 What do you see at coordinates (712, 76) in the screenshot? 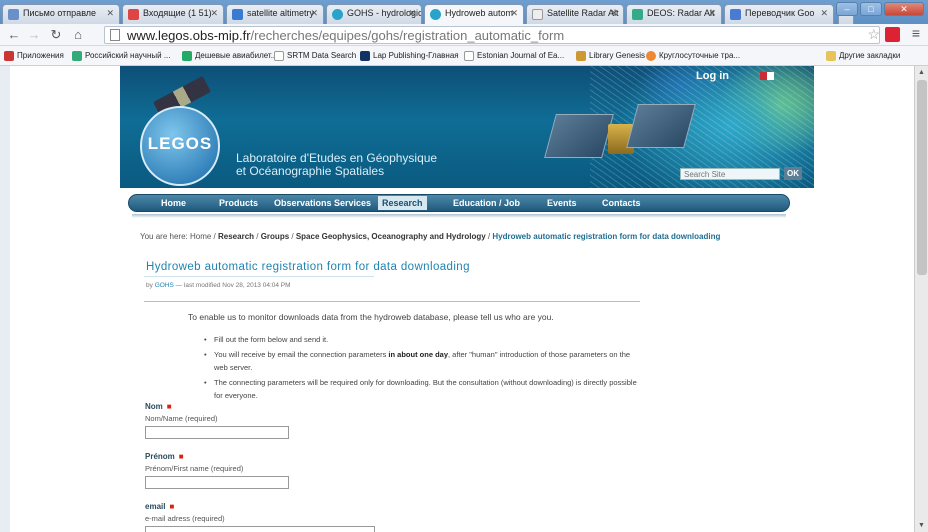
I see `login-link: Log in` at bounding box center [712, 76].